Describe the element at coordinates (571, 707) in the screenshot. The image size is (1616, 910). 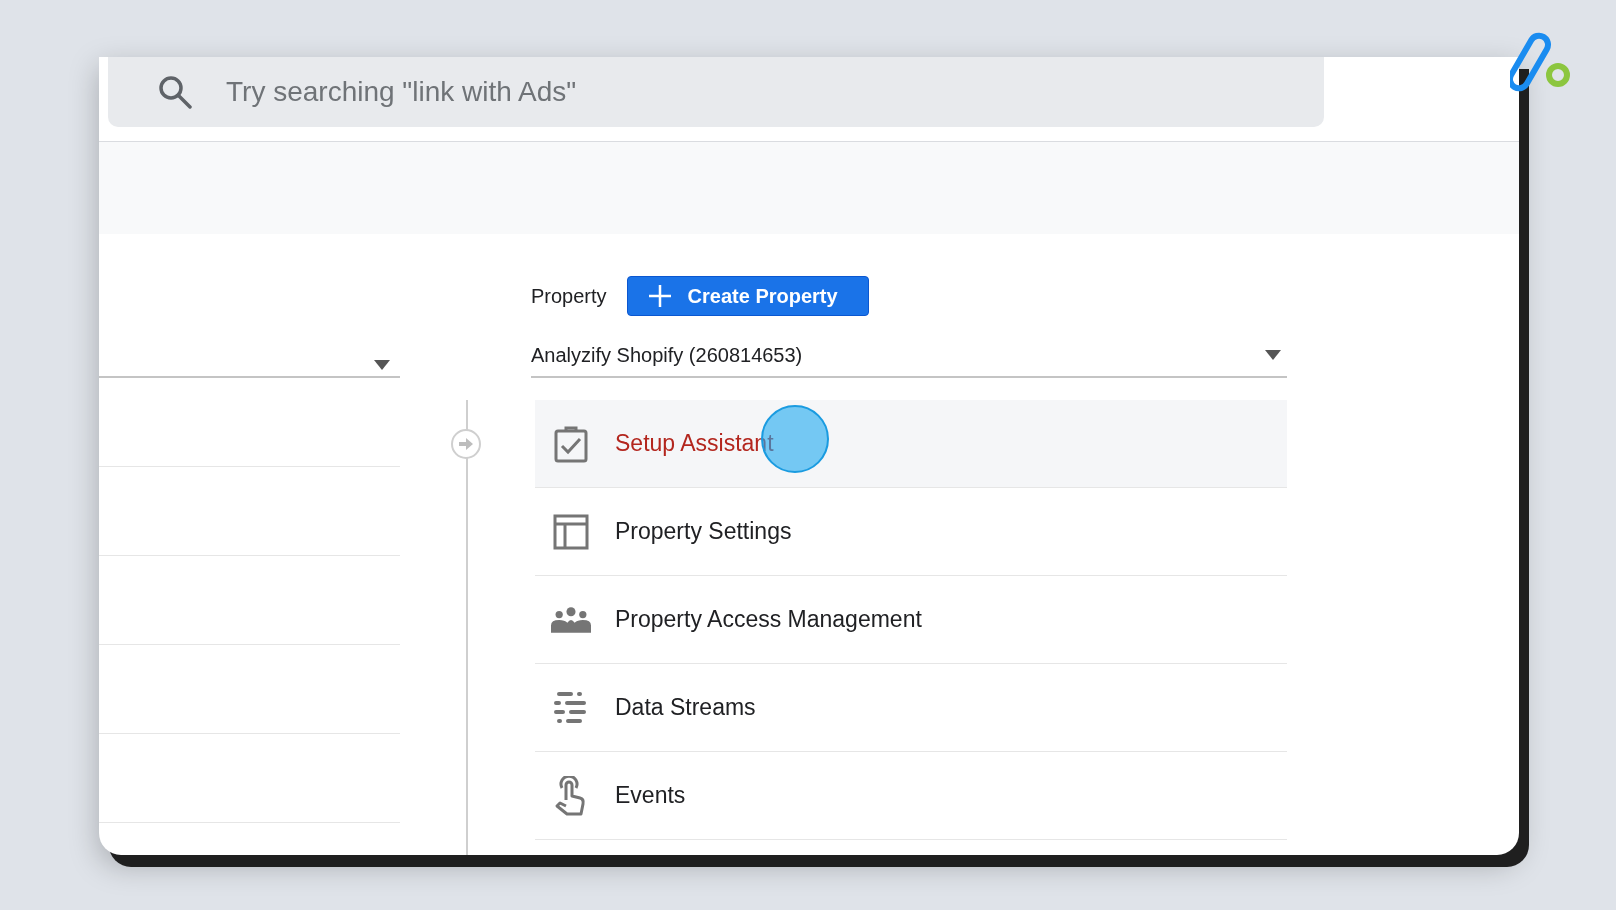
I see `data-streams-icon` at that location.